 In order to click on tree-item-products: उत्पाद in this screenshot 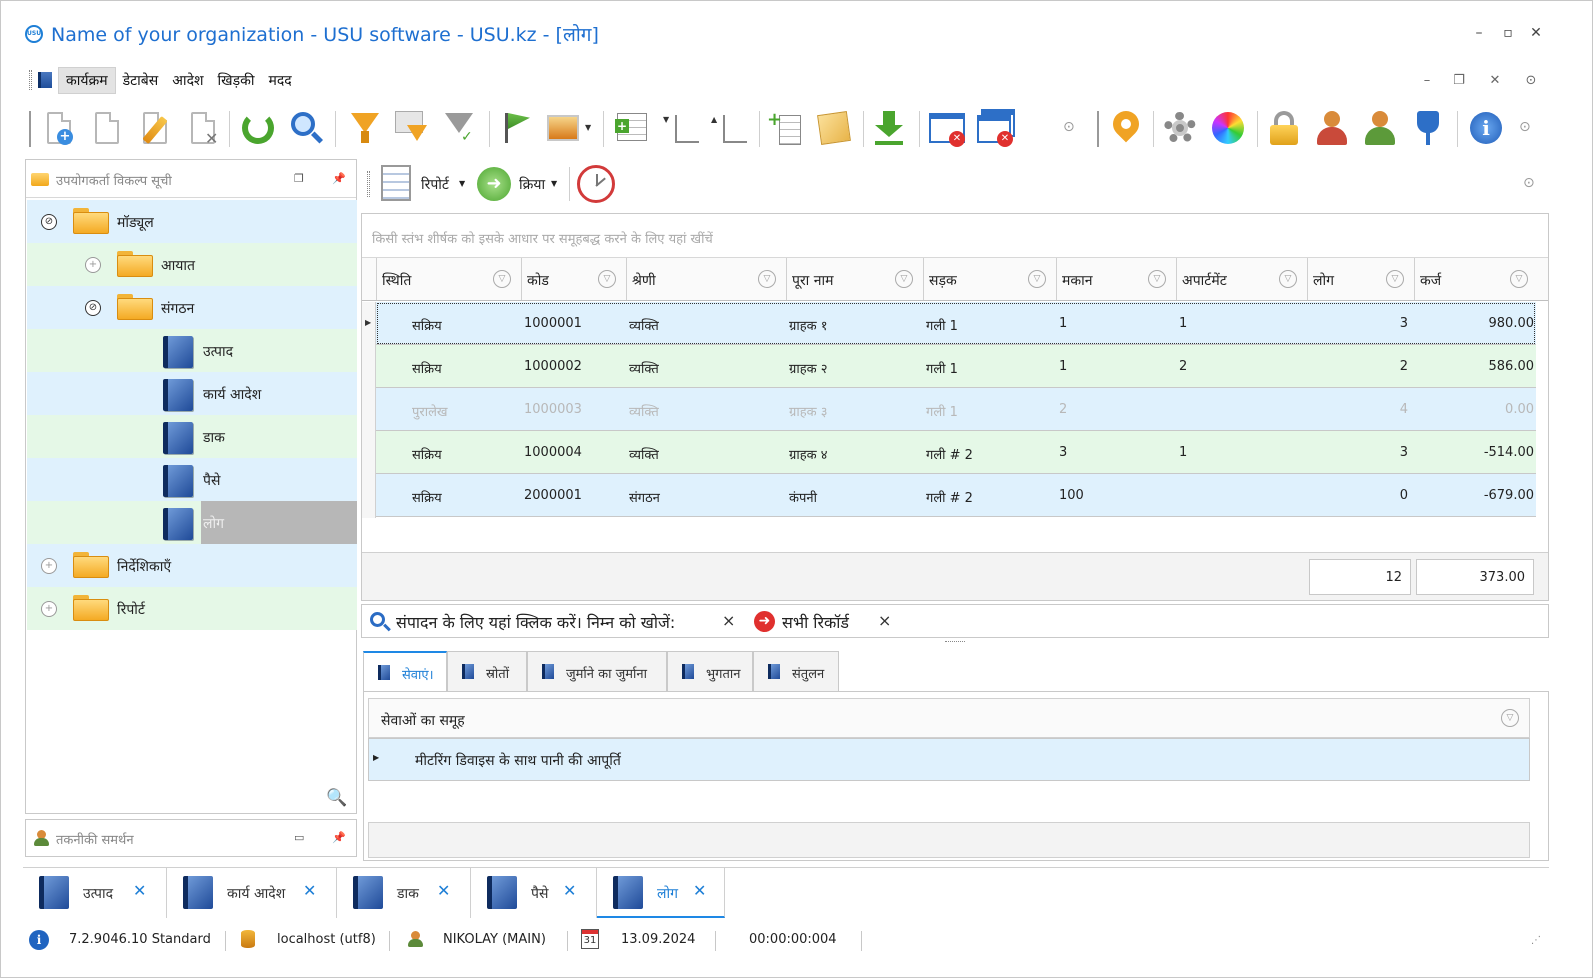, I will do `click(192, 350)`.